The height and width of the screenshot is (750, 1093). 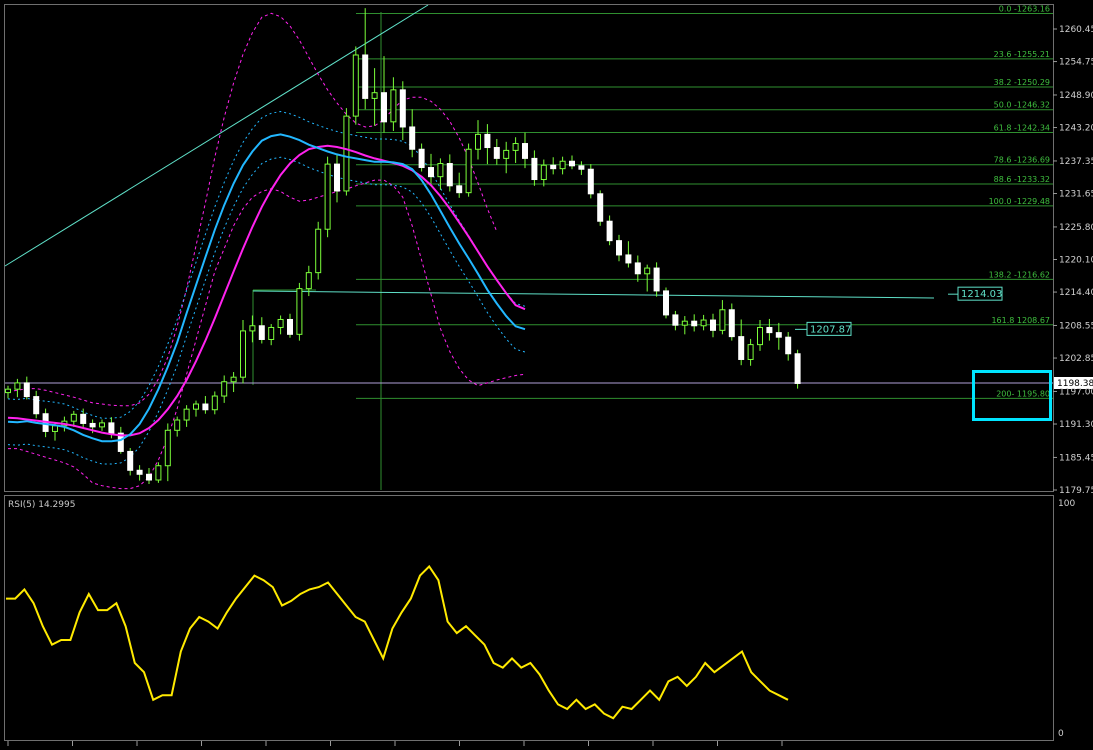 What do you see at coordinates (1076, 293) in the screenshot?
I see `price-tick-label: 1214.40` at bounding box center [1076, 293].